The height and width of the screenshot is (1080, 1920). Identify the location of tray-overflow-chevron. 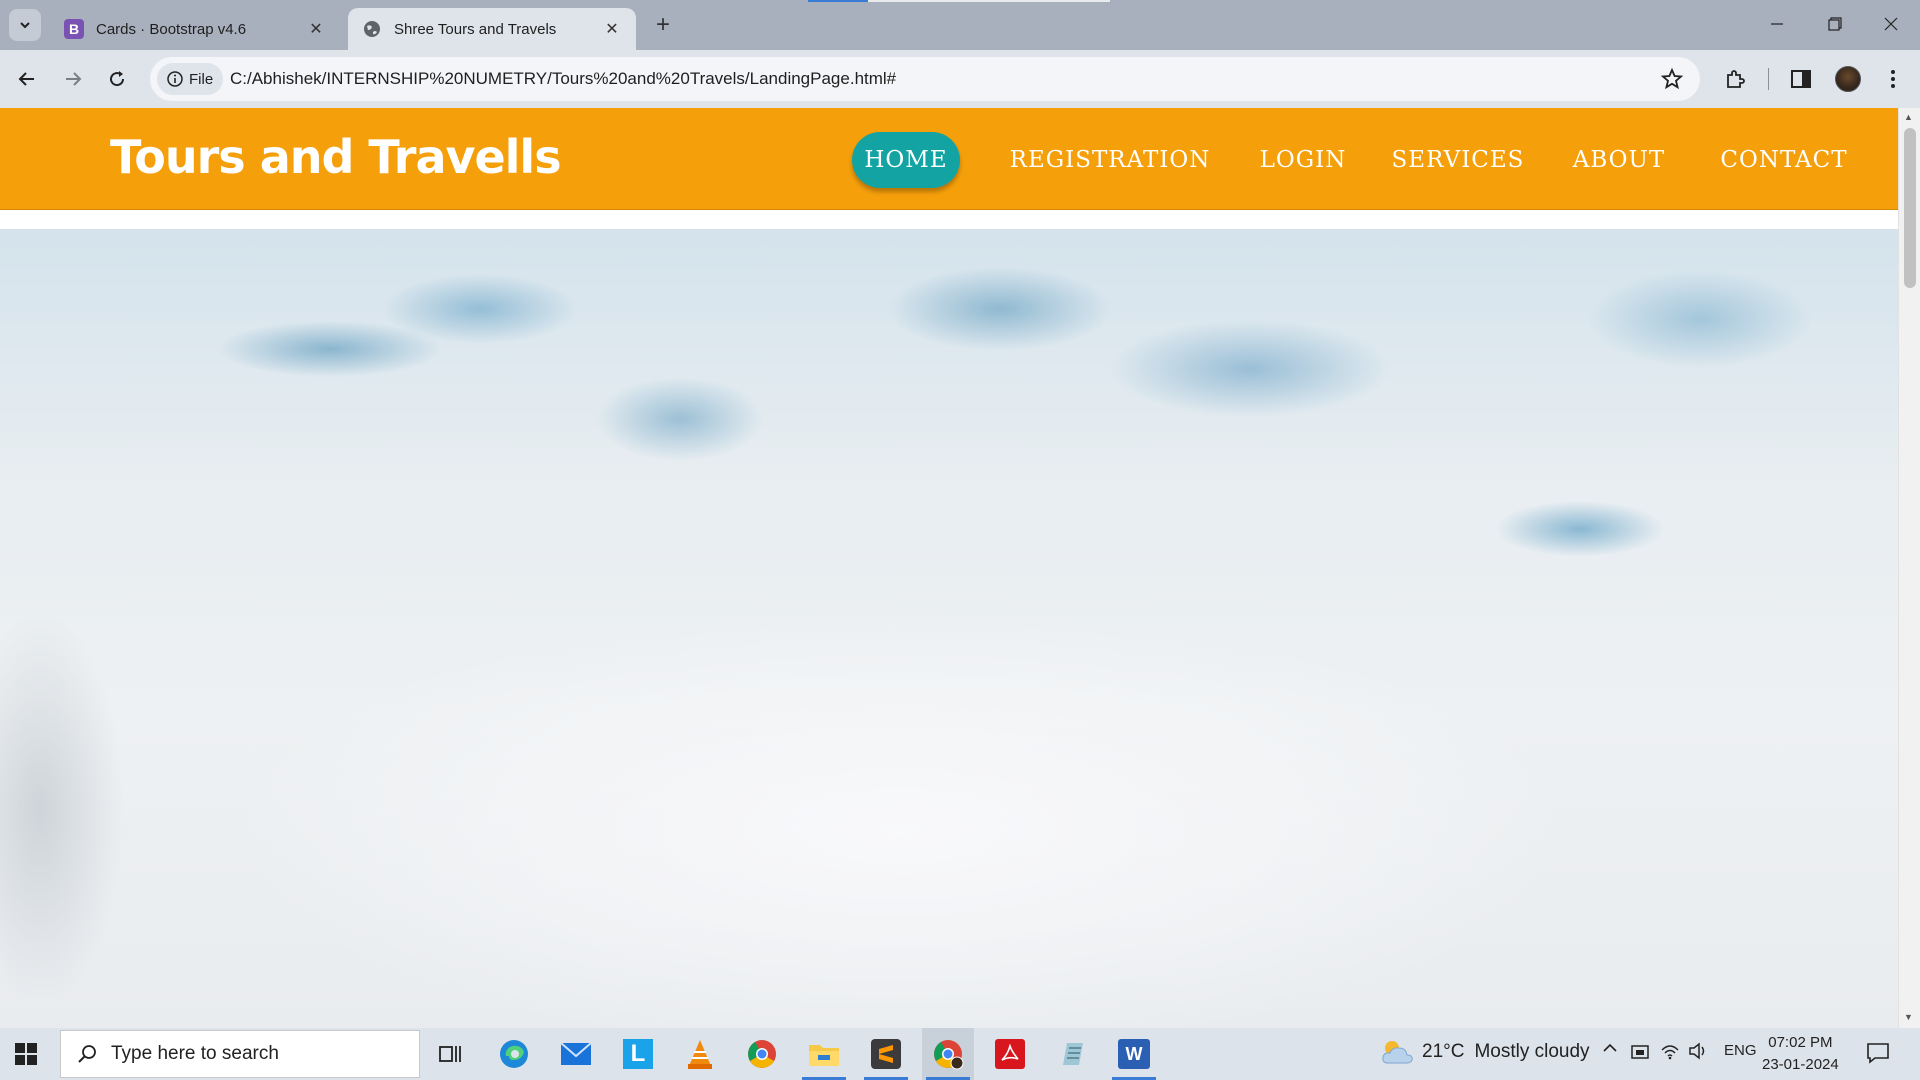
(1610, 1048).